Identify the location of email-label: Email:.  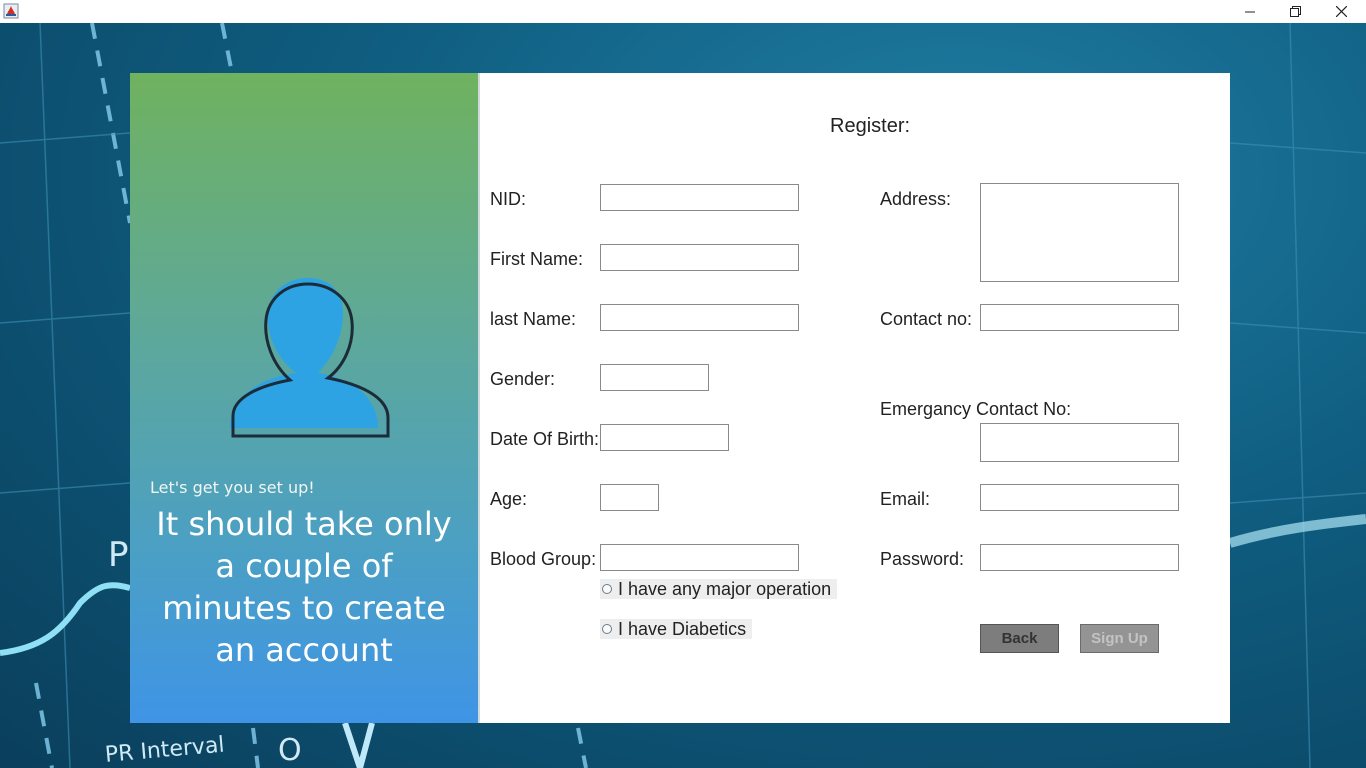
(905, 499).